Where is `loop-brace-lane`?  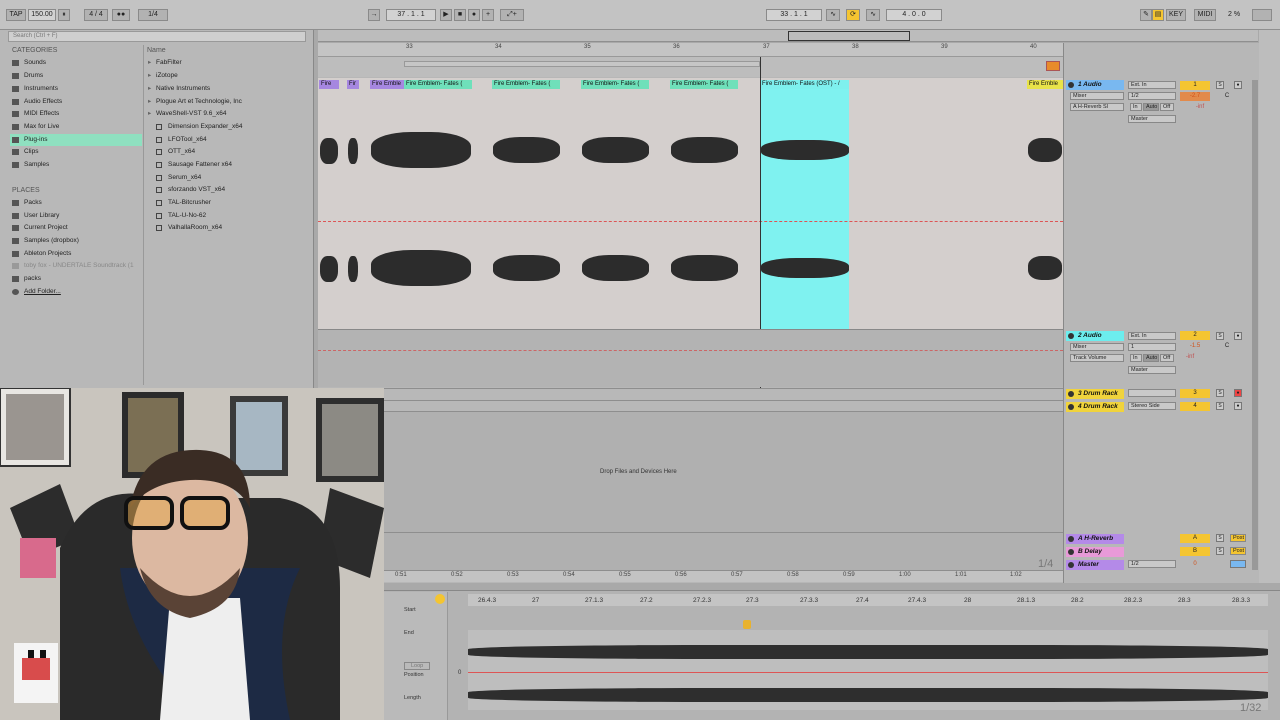
loop-brace-lane is located at coordinates (690, 67).